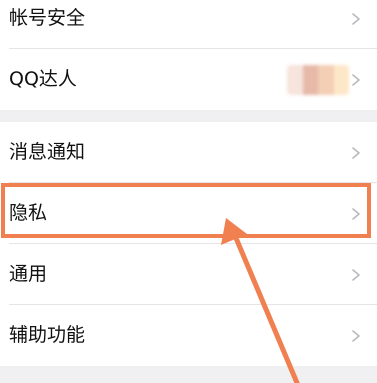 The width and height of the screenshot is (377, 383). What do you see at coordinates (188, 24) in the screenshot?
I see `settings-item-account-security: 帐号安全` at bounding box center [188, 24].